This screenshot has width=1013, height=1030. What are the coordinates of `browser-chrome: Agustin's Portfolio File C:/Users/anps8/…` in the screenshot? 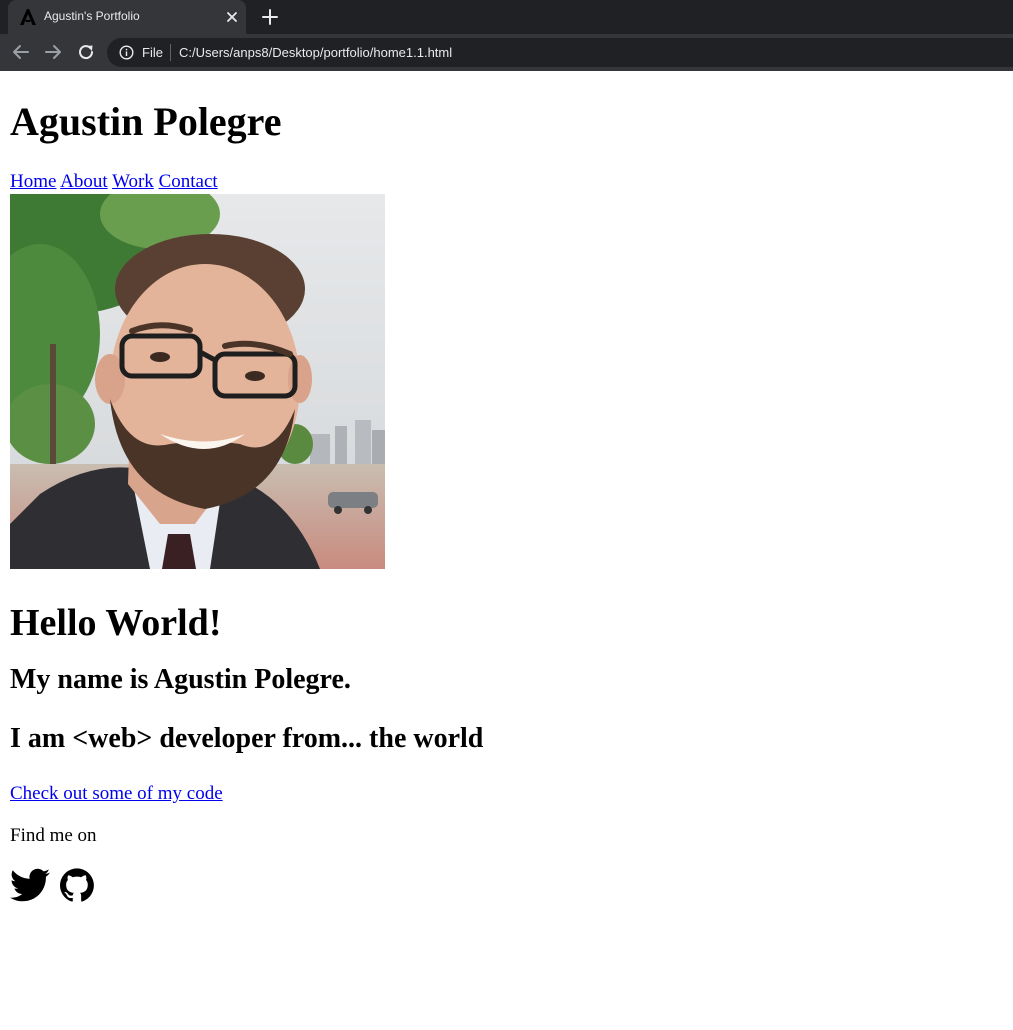 It's located at (506, 35).